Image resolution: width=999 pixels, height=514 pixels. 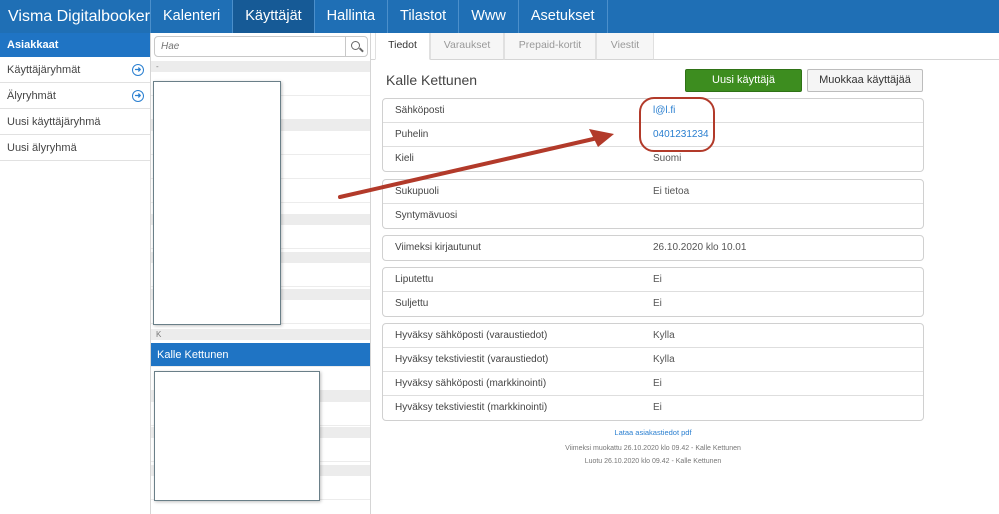 I want to click on detail-row-phone: Puhelin 0401231234, so click(x=653, y=135).